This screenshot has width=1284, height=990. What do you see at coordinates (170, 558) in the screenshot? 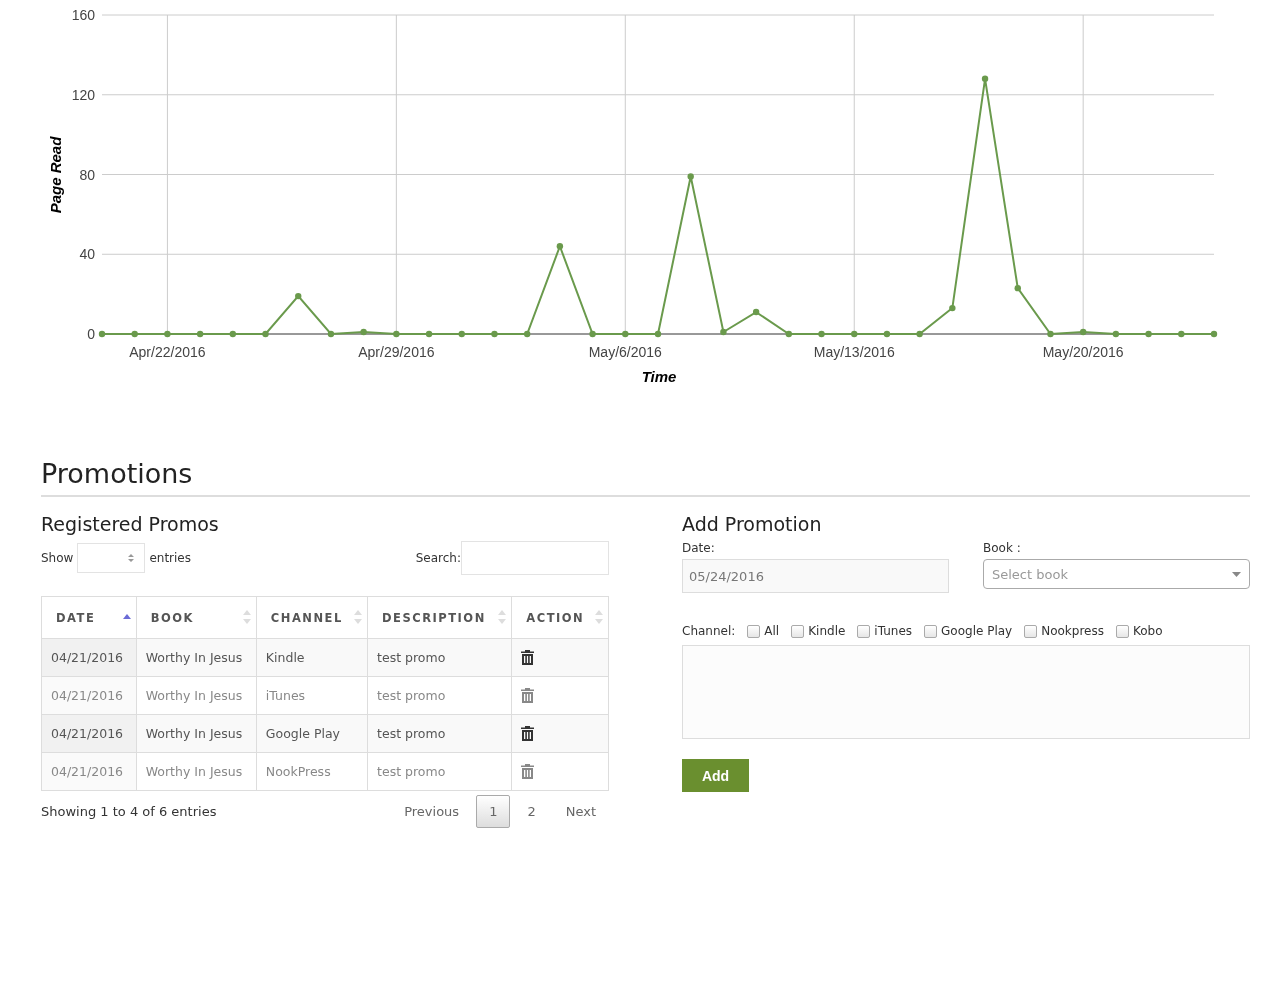
I see `entries-label: entries` at bounding box center [170, 558].